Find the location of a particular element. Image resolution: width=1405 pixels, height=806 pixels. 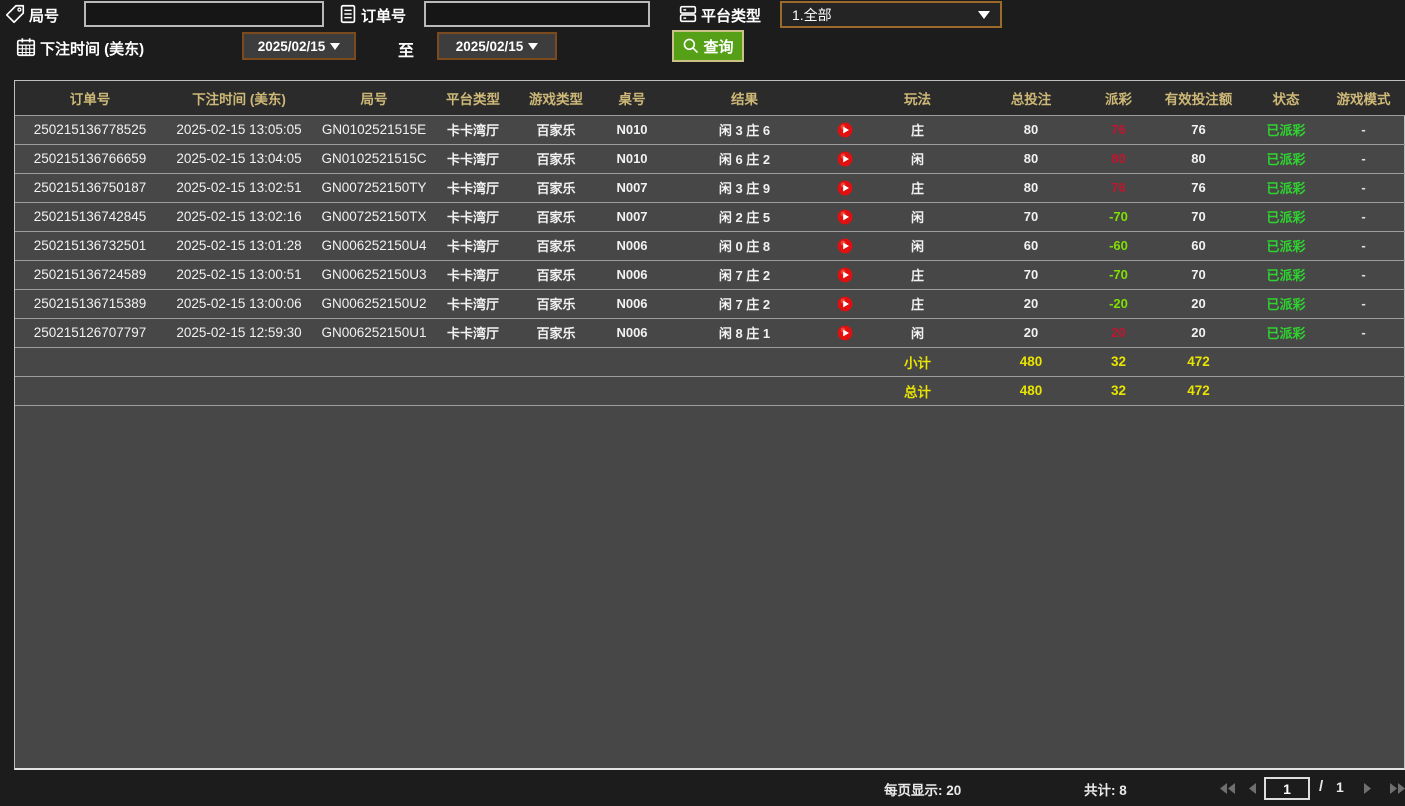

cell-payout: -60 is located at coordinates (1118, 245).